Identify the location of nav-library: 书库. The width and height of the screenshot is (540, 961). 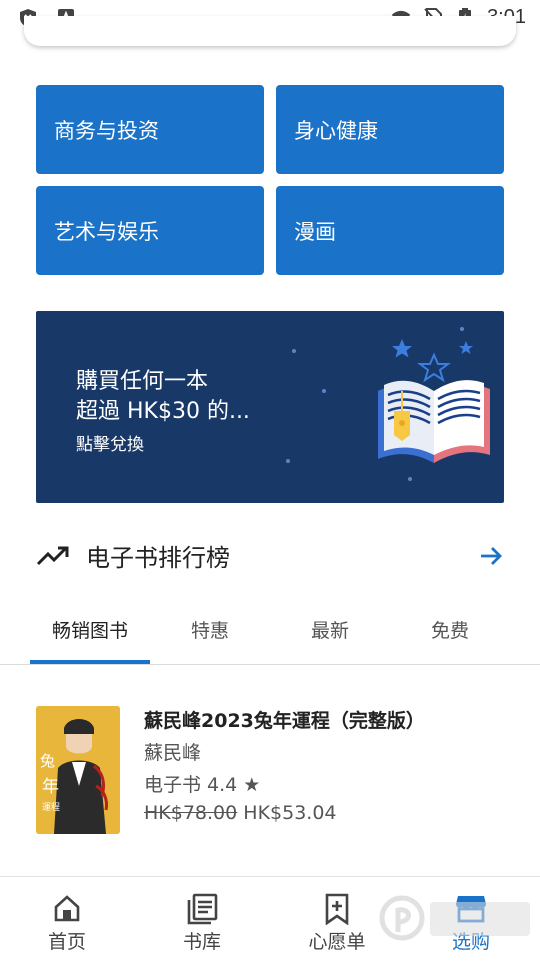
(202, 922).